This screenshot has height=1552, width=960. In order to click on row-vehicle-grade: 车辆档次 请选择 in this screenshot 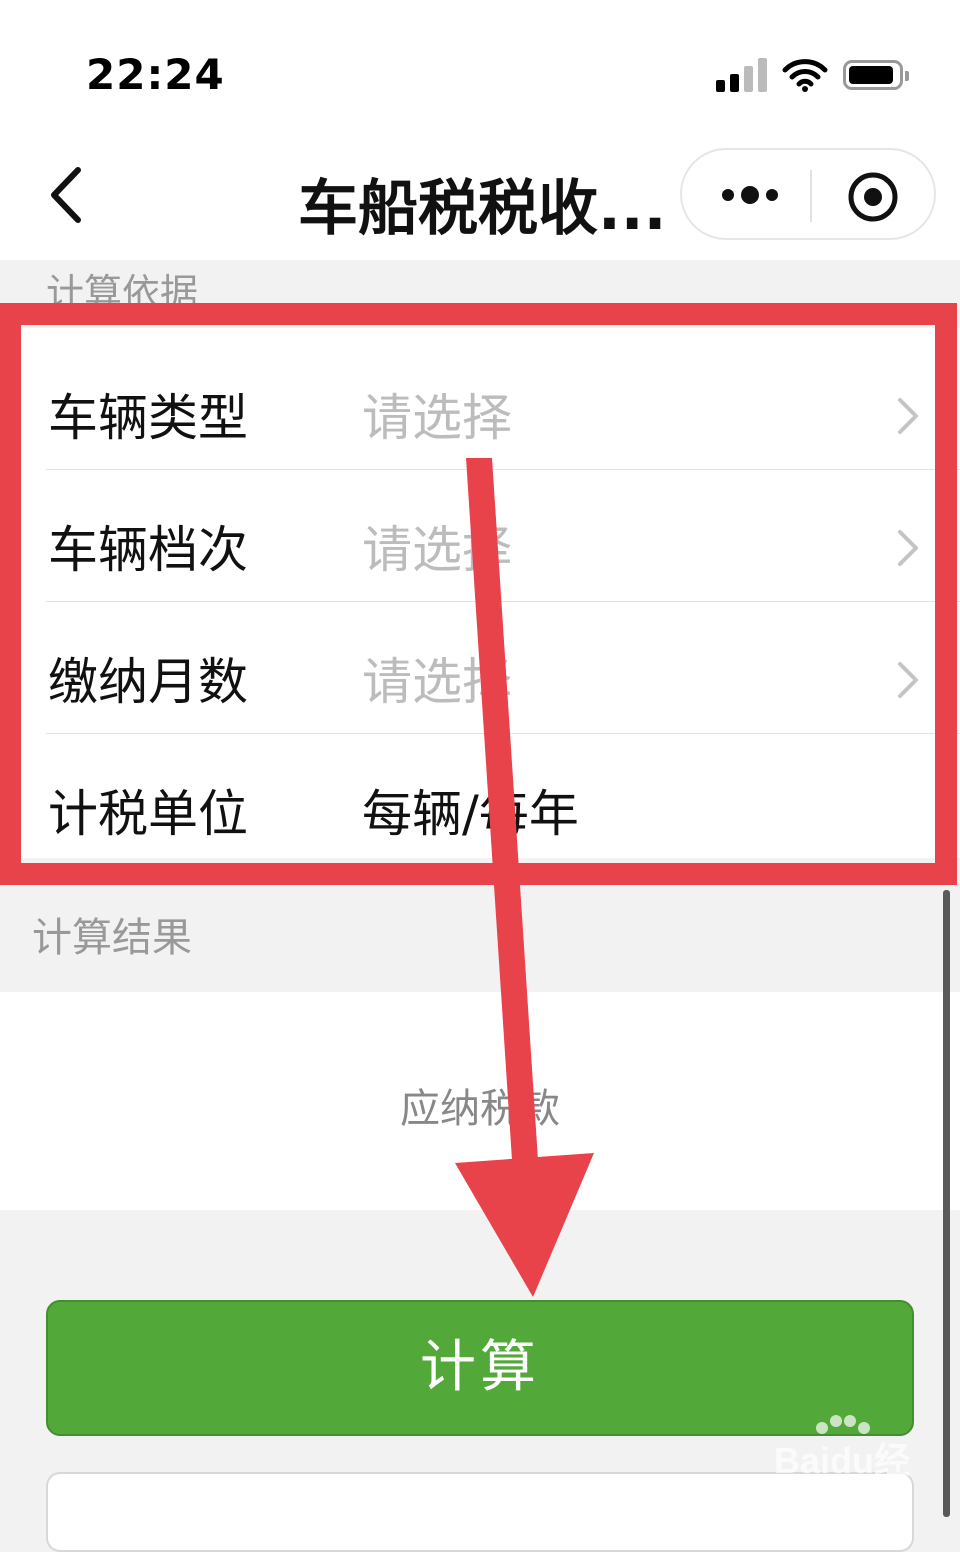, I will do `click(480, 536)`.